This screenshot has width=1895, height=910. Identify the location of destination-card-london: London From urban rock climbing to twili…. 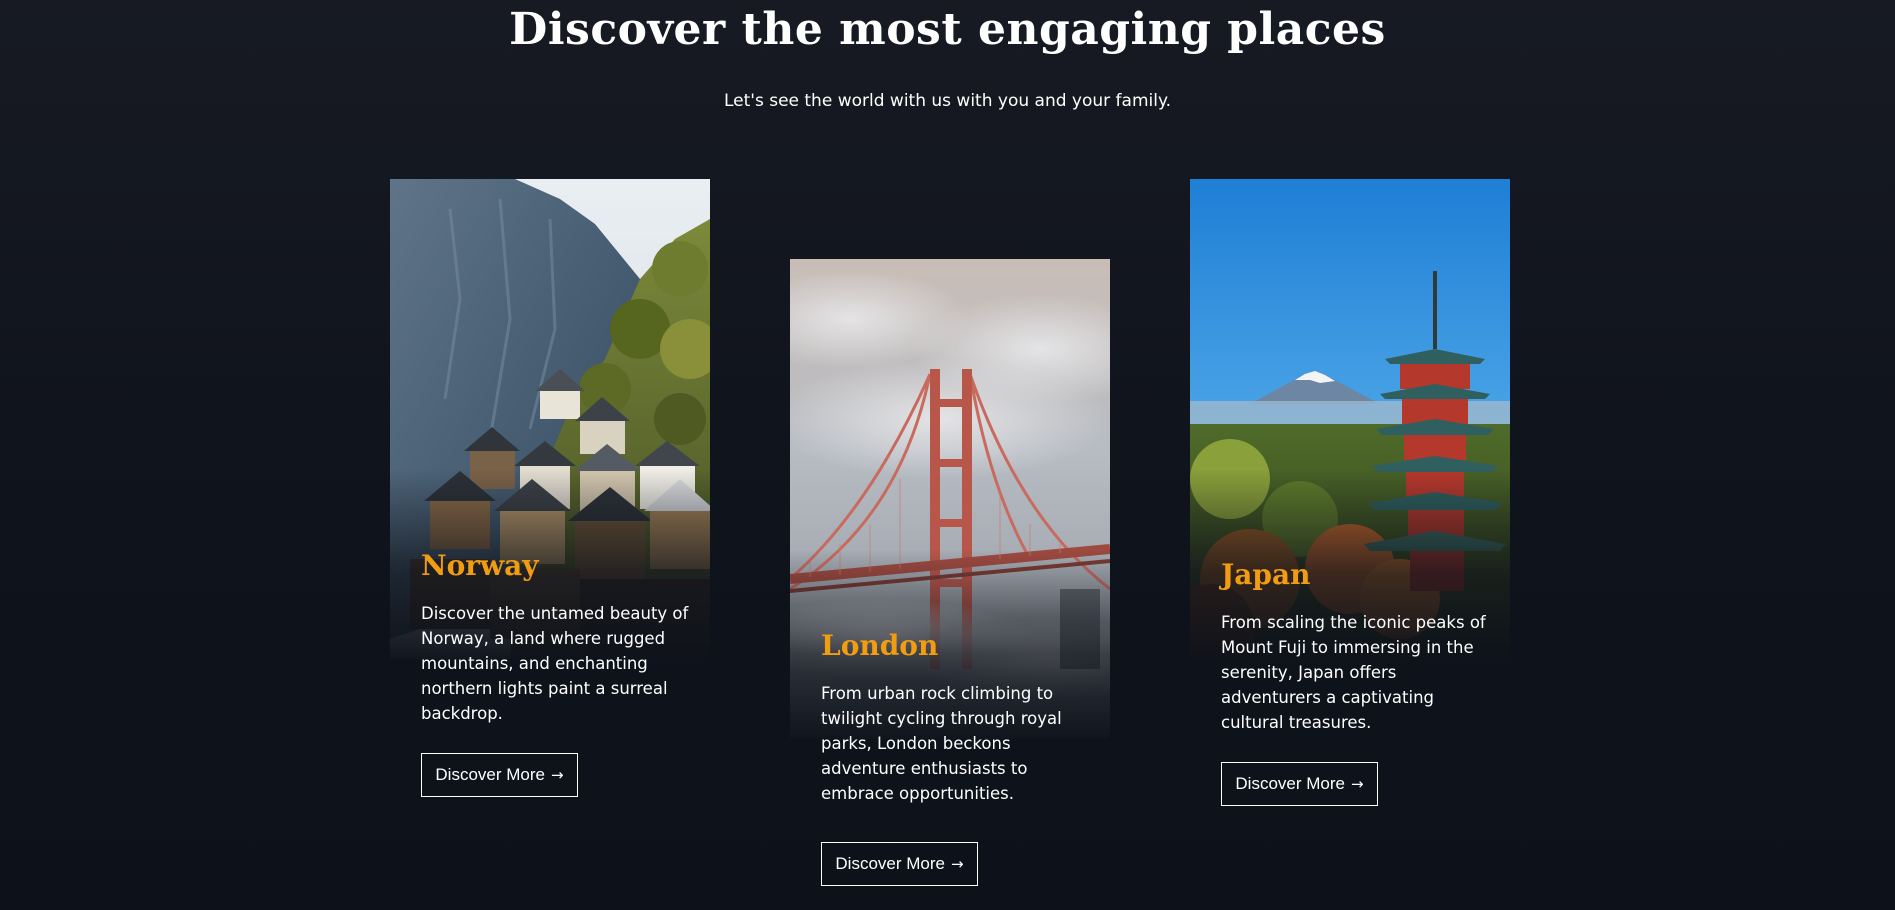
(950, 574).